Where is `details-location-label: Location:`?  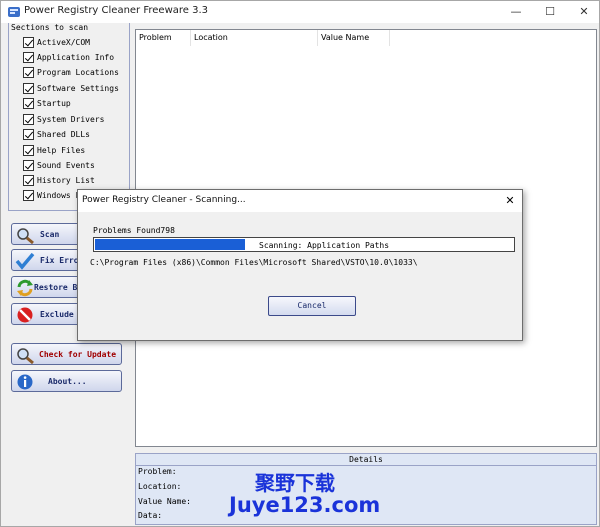
details-location-label: Location: is located at coordinates (160, 486).